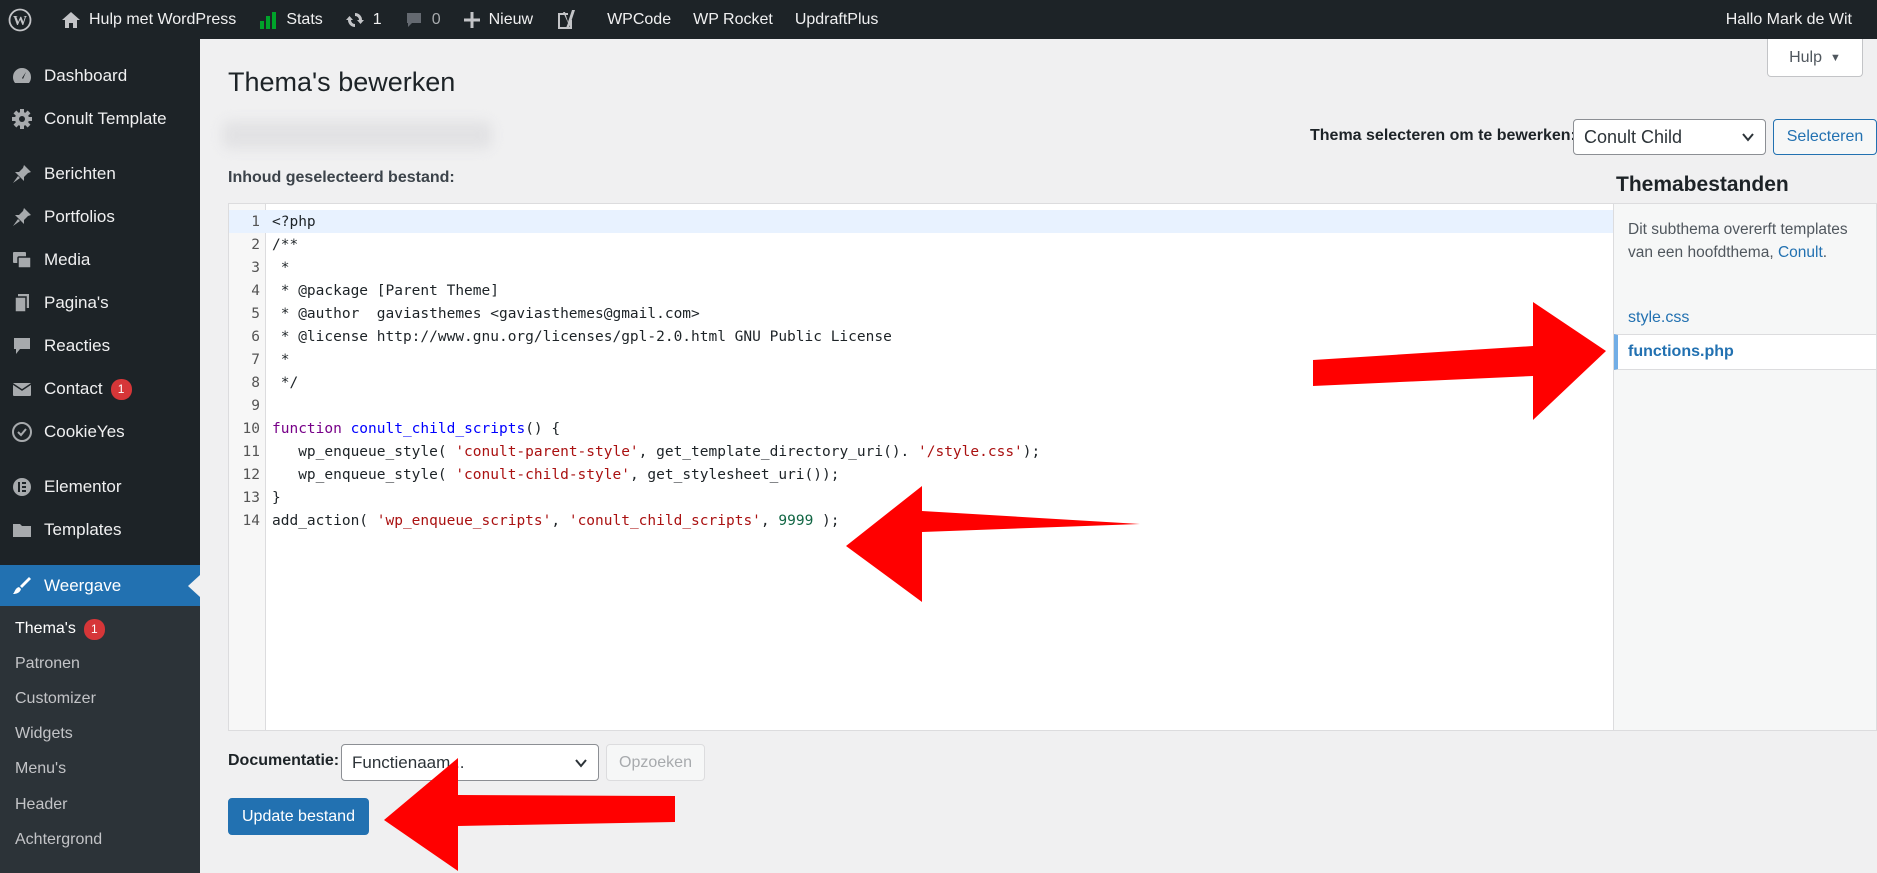 This screenshot has height=873, width=1877. Describe the element at coordinates (255, 382) in the screenshot. I see `line-number: 8` at that location.